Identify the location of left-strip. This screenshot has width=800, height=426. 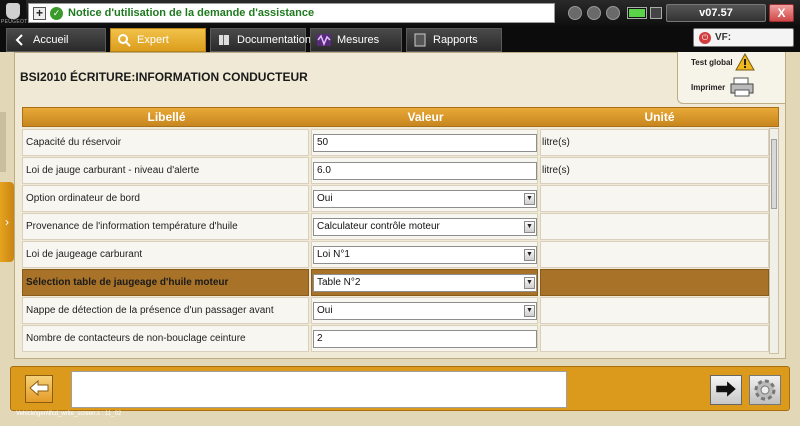
(3, 142).